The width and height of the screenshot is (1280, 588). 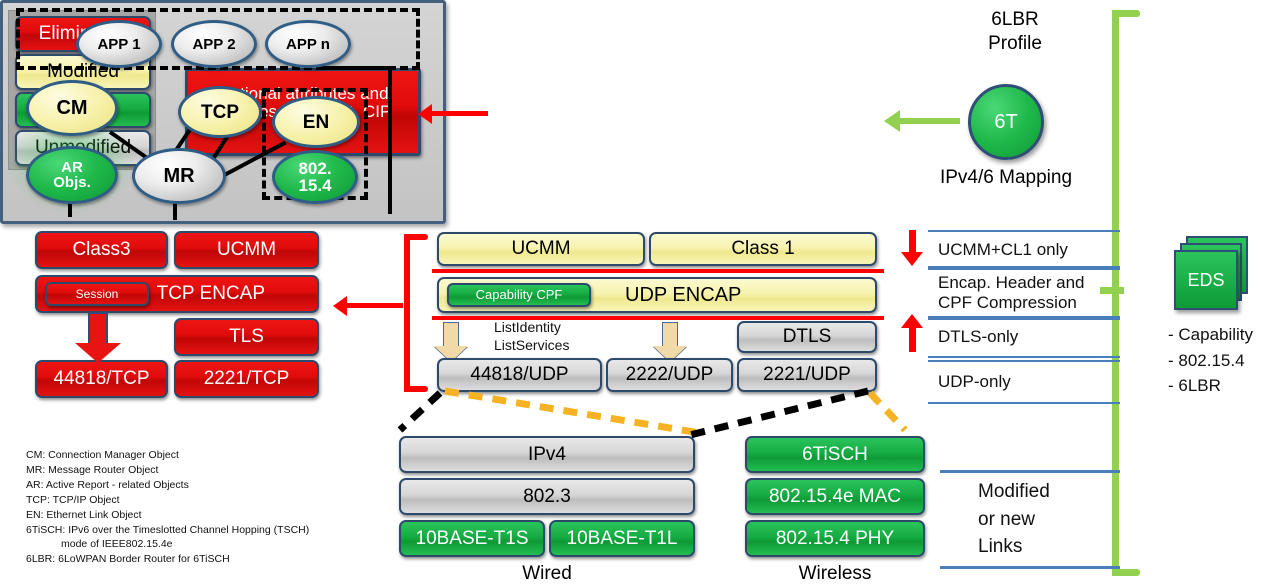 I want to click on ellipse-label: APP 2, so click(x=214, y=44).